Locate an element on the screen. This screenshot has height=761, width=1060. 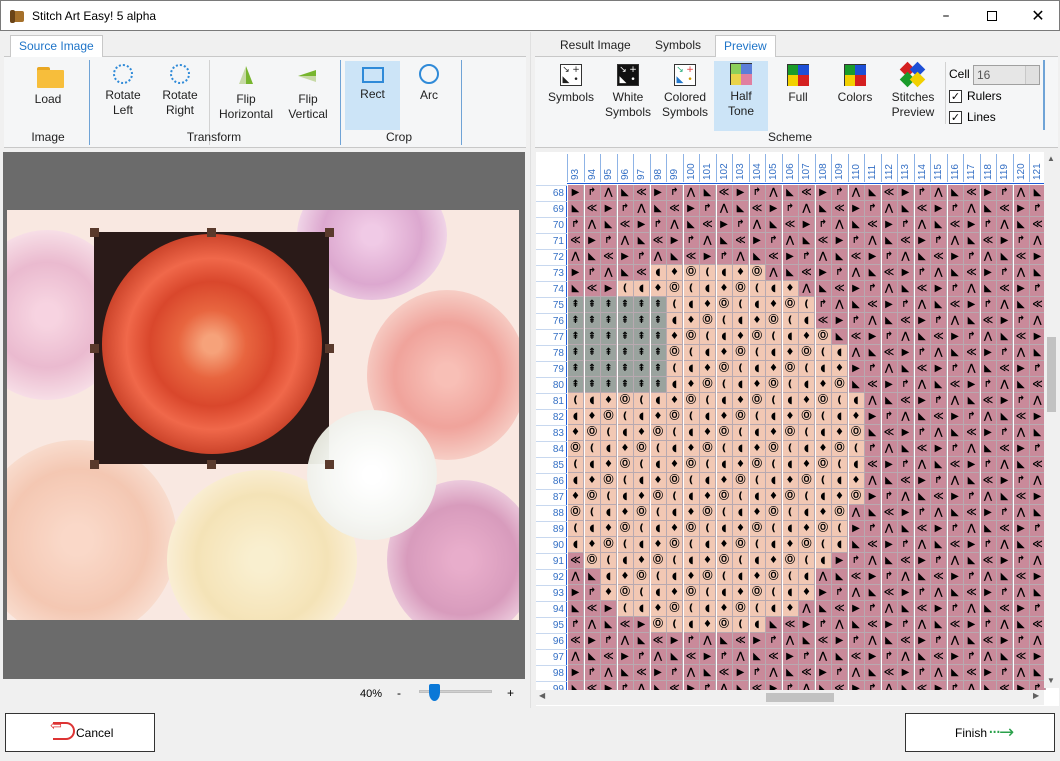
stepper-arrows-icon is located at coordinates (1032, 75).